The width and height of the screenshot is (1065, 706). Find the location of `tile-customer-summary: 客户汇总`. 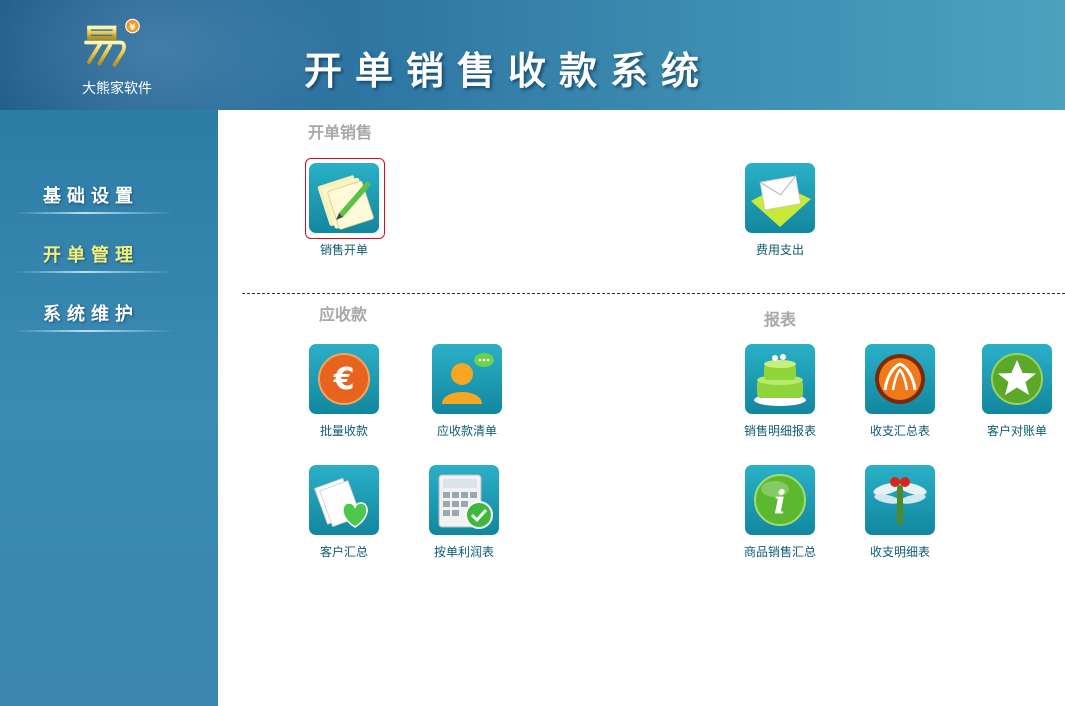

tile-customer-summary: 客户汇总 is located at coordinates (344, 515).